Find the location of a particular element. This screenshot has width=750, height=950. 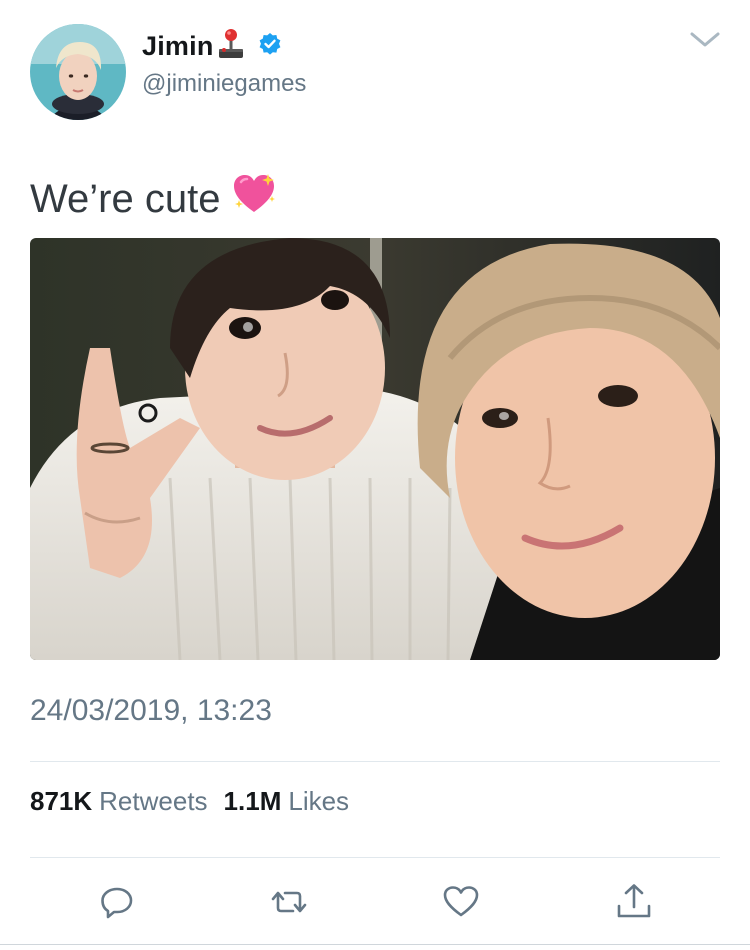

retweets-stat: 871K Retweets is located at coordinates (119, 801).